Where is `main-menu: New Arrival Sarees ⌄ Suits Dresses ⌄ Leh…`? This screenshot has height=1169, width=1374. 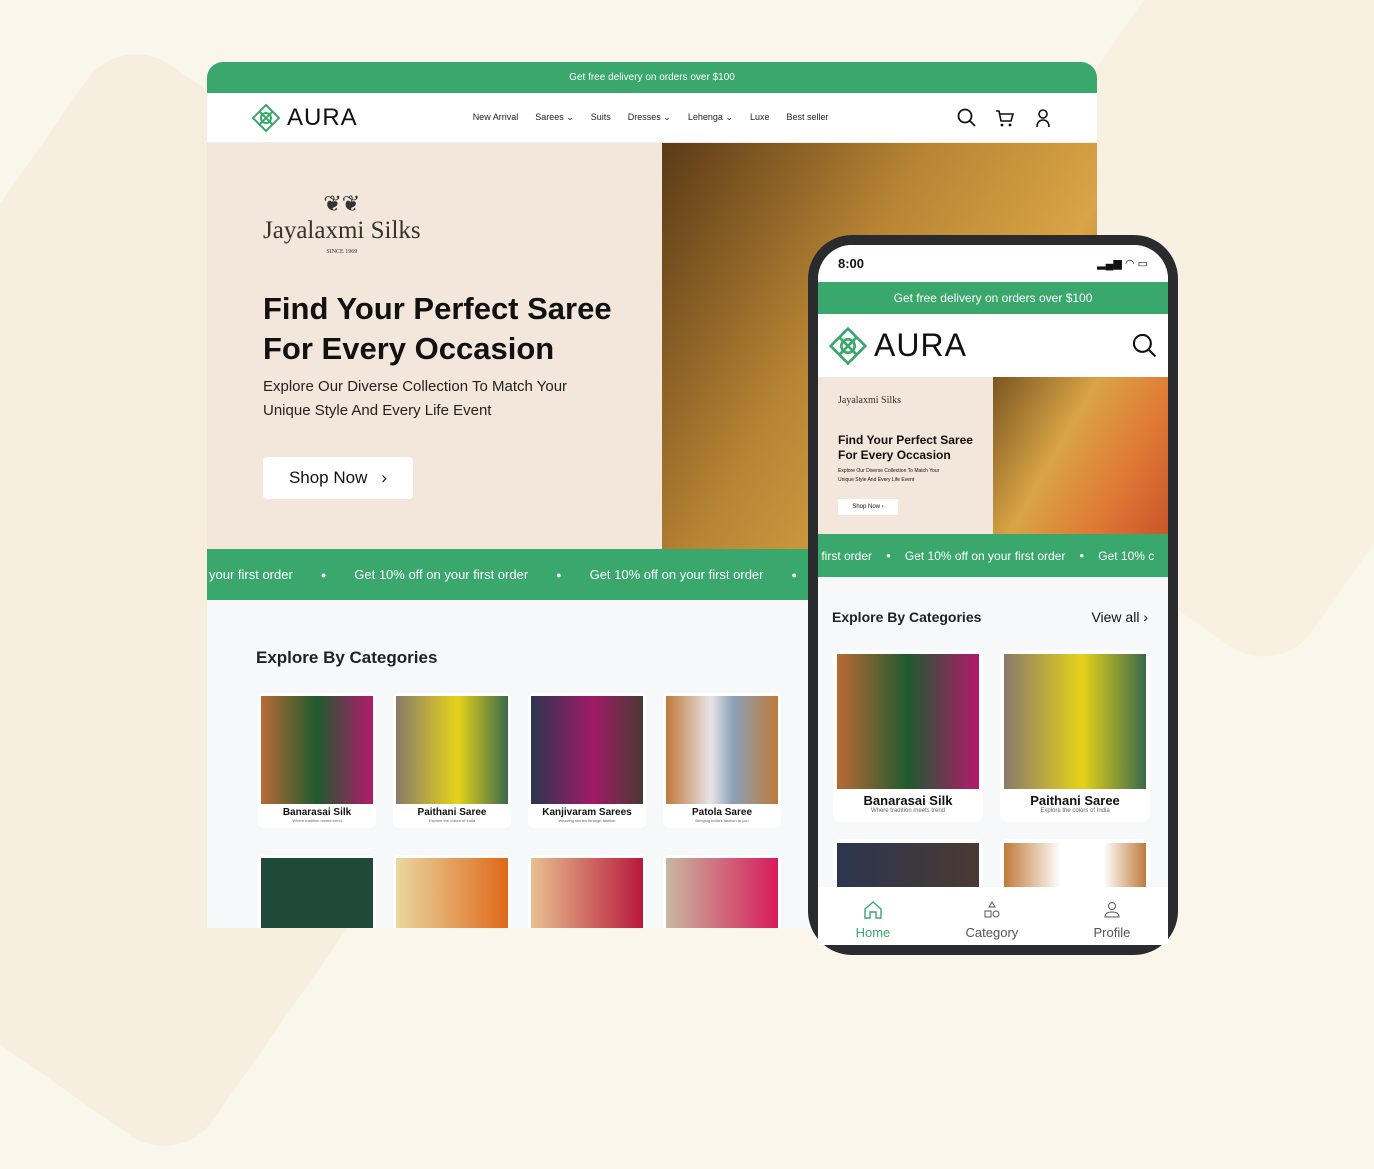
main-menu: New Arrival Sarees ⌄ Suits Dresses ⌄ Leh… is located at coordinates (651, 117).